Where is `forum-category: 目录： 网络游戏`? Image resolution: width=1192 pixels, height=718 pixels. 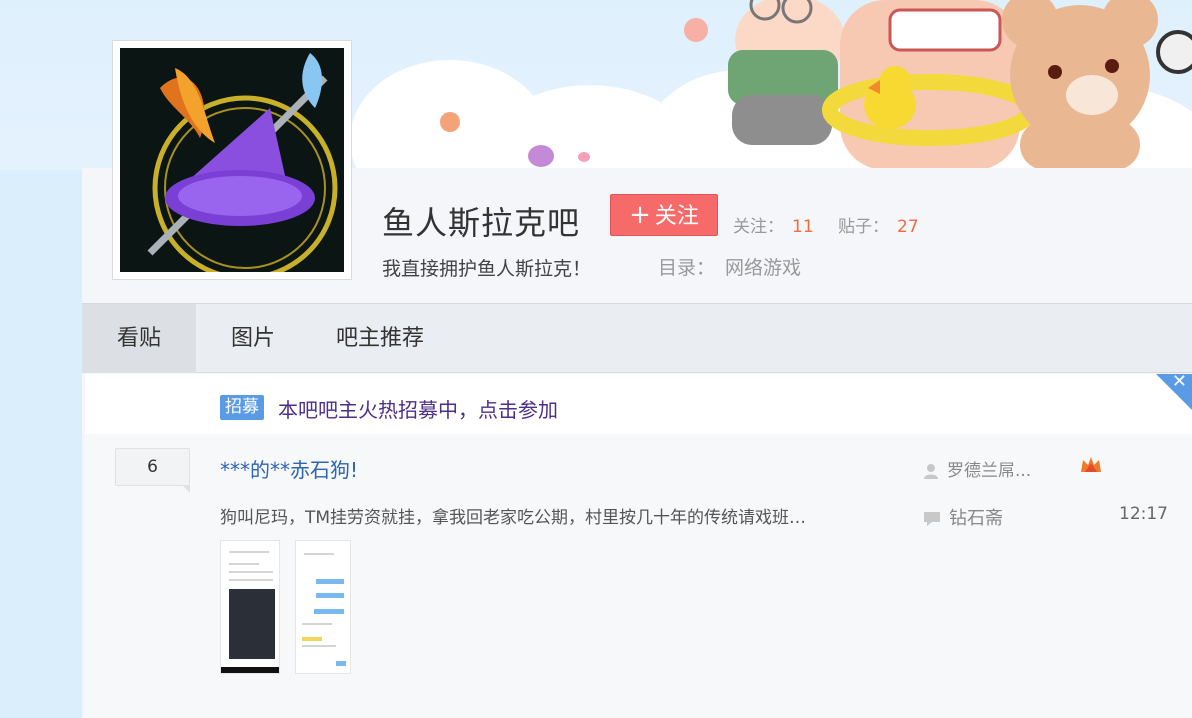 forum-category: 目录： 网络游戏 is located at coordinates (729, 266).